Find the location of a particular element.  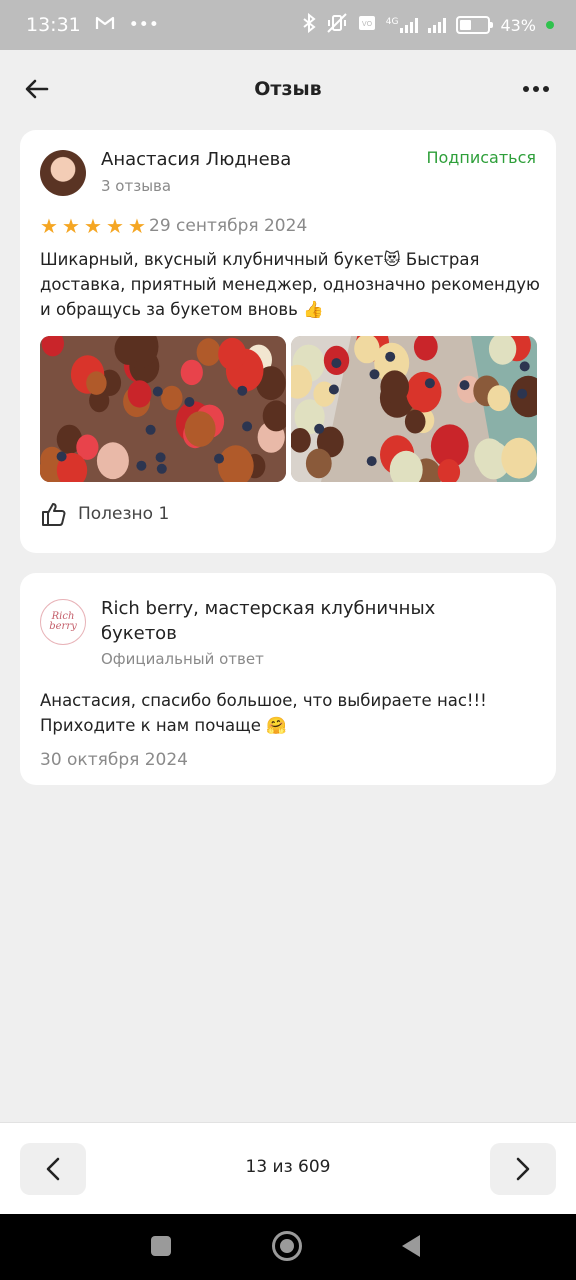

next-review-button is located at coordinates (523, 1169).